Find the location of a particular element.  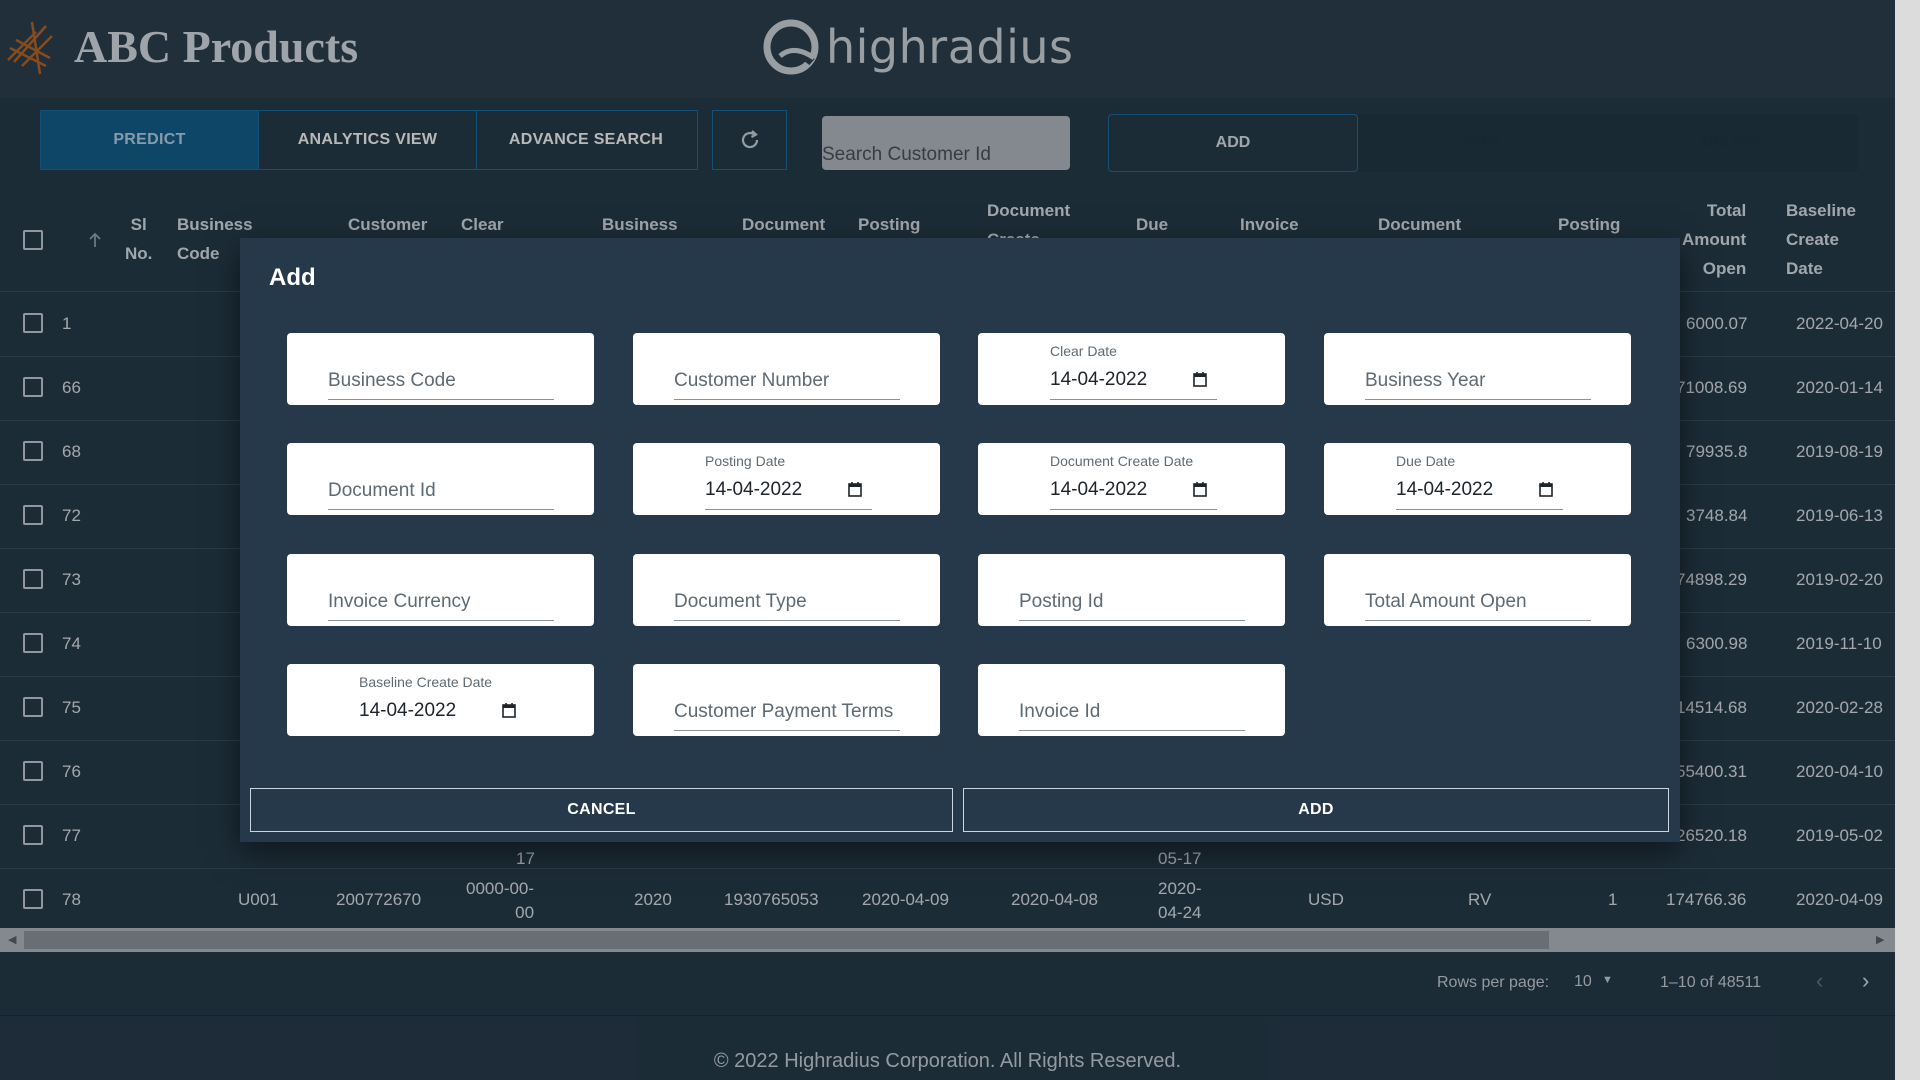

due-date-field: Due Date 14-04-2022 is located at coordinates (1477, 479).